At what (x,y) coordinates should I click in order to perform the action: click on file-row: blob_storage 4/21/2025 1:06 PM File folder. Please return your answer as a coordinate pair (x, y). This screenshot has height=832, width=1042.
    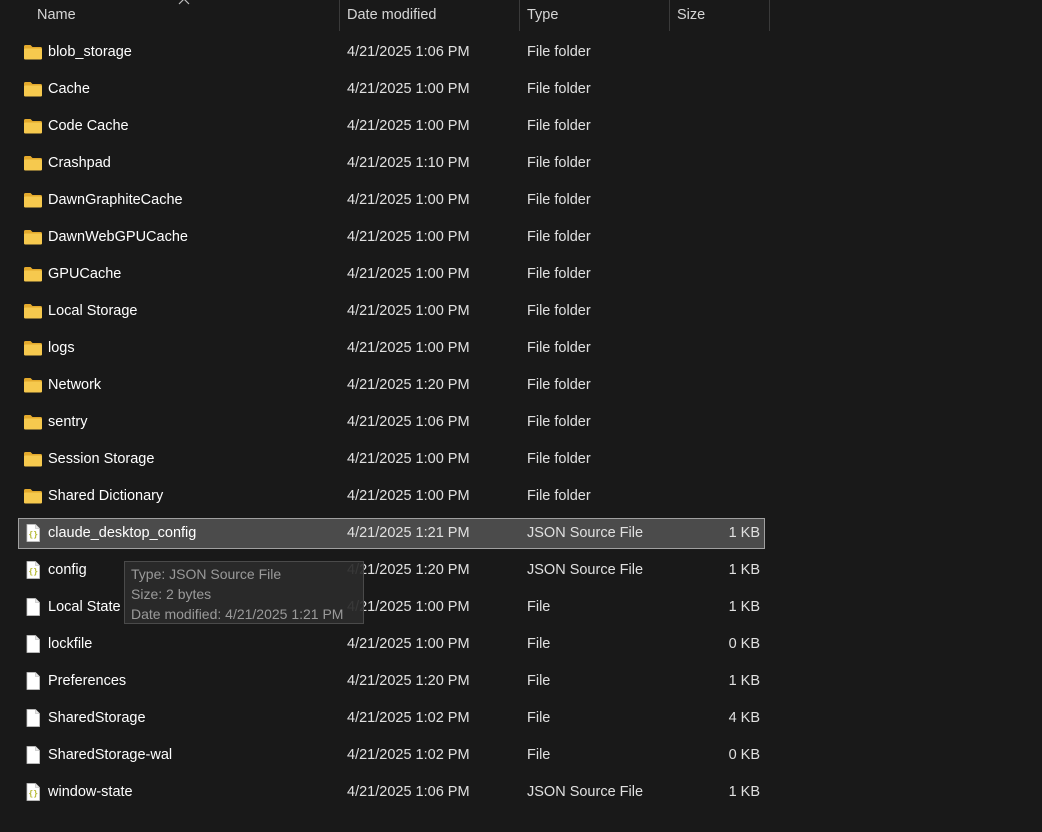
    Looking at the image, I should click on (391, 52).